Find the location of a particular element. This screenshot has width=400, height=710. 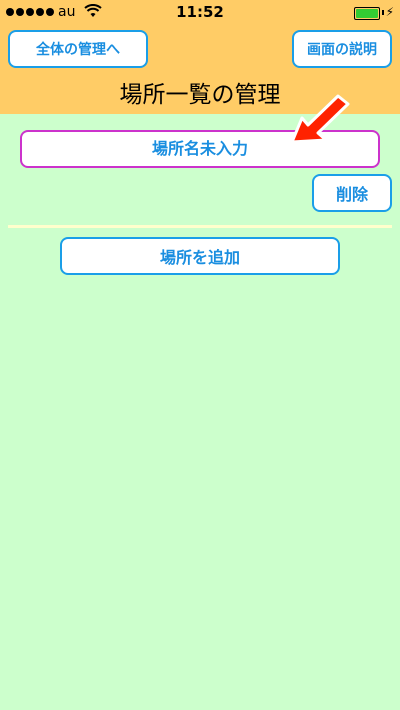

divider is located at coordinates (200, 226).